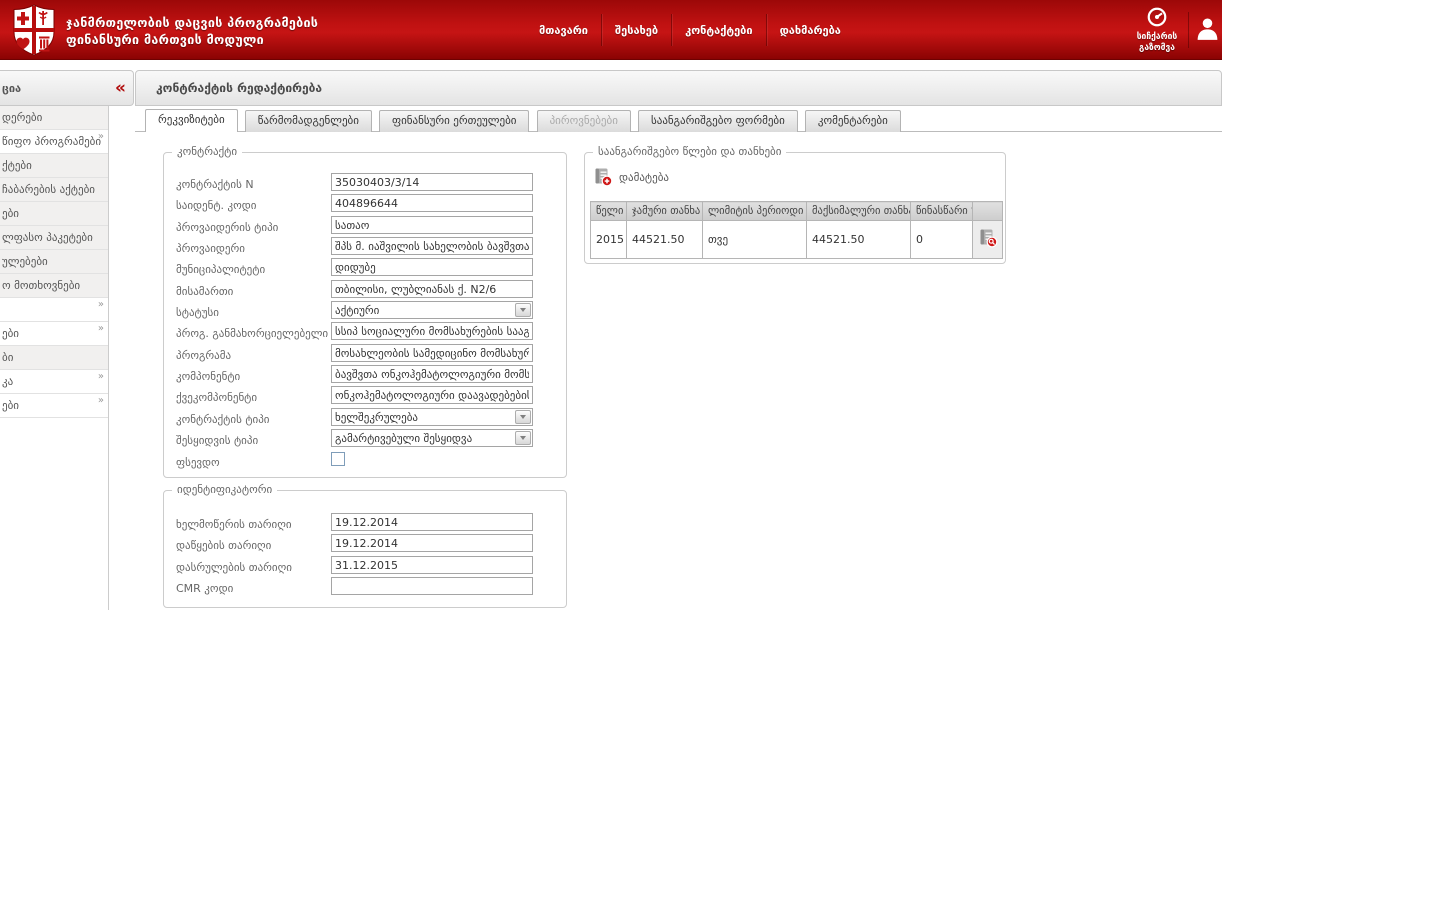 The image size is (1440, 900). I want to click on cell-year: 2015, so click(608, 239).